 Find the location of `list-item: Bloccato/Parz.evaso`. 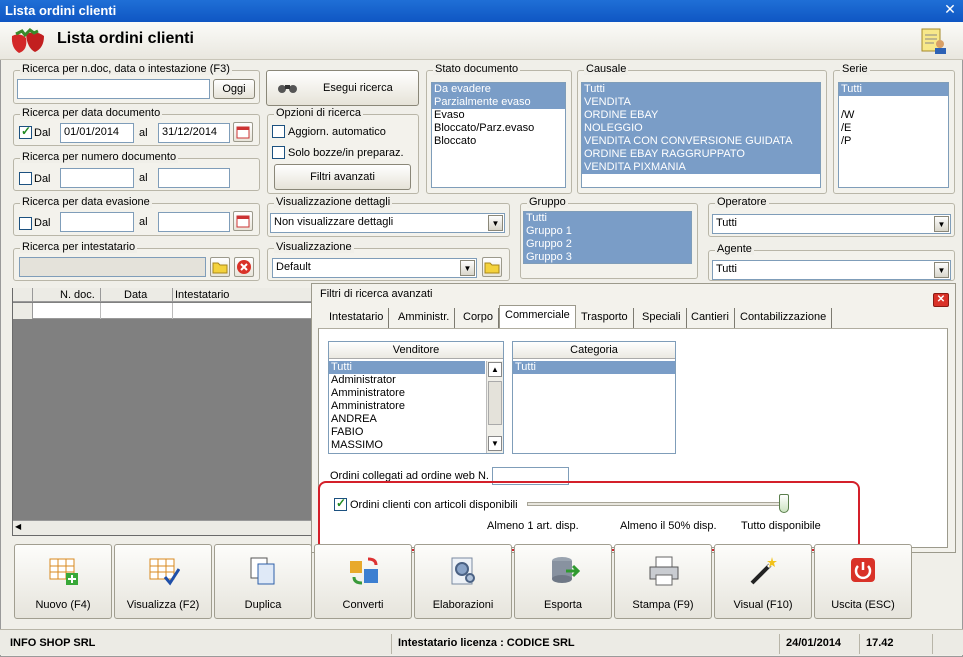

list-item: Bloccato/Parz.evaso is located at coordinates (498, 128).